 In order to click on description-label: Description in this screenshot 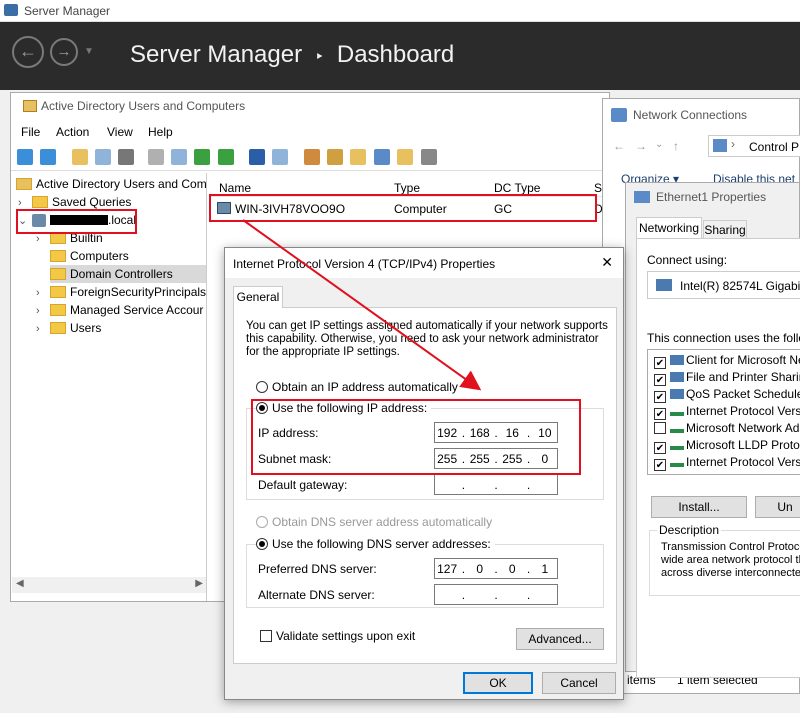, I will do `click(689, 530)`.